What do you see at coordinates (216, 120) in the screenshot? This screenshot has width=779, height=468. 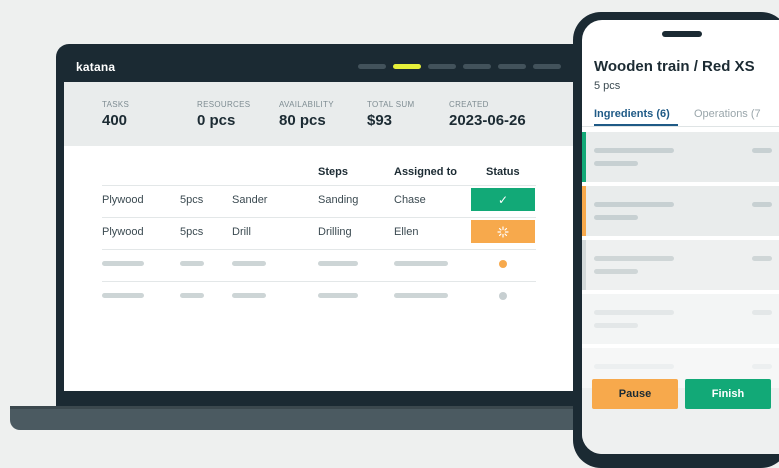 I see `stat-value: 0 pcs` at bounding box center [216, 120].